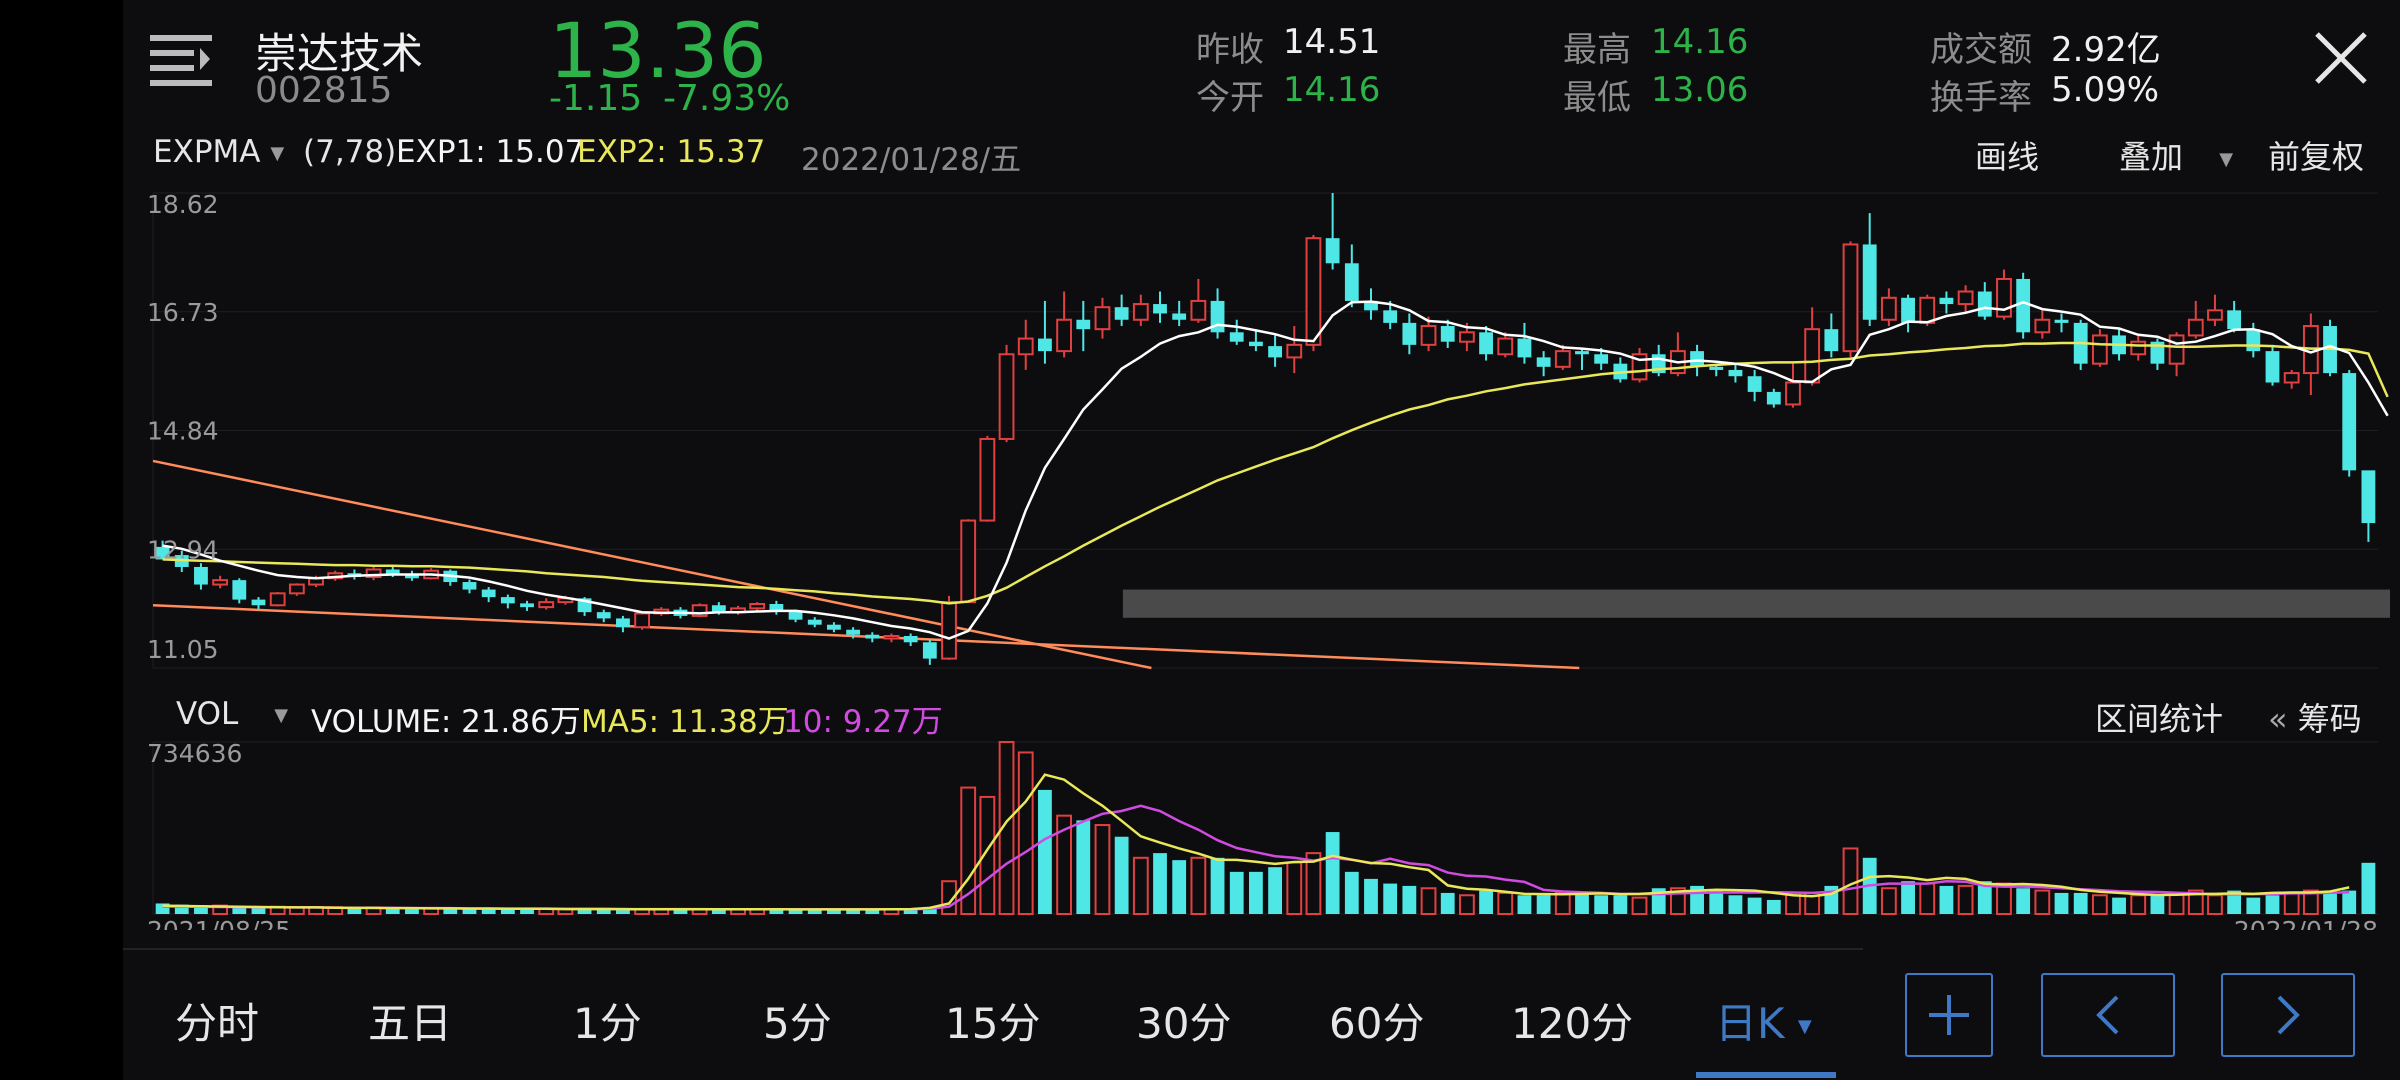 Image resolution: width=2400 pixels, height=1080 pixels. Describe the element at coordinates (1750, 1023) in the screenshot. I see `tab-daily-k-label: 日K` at that location.